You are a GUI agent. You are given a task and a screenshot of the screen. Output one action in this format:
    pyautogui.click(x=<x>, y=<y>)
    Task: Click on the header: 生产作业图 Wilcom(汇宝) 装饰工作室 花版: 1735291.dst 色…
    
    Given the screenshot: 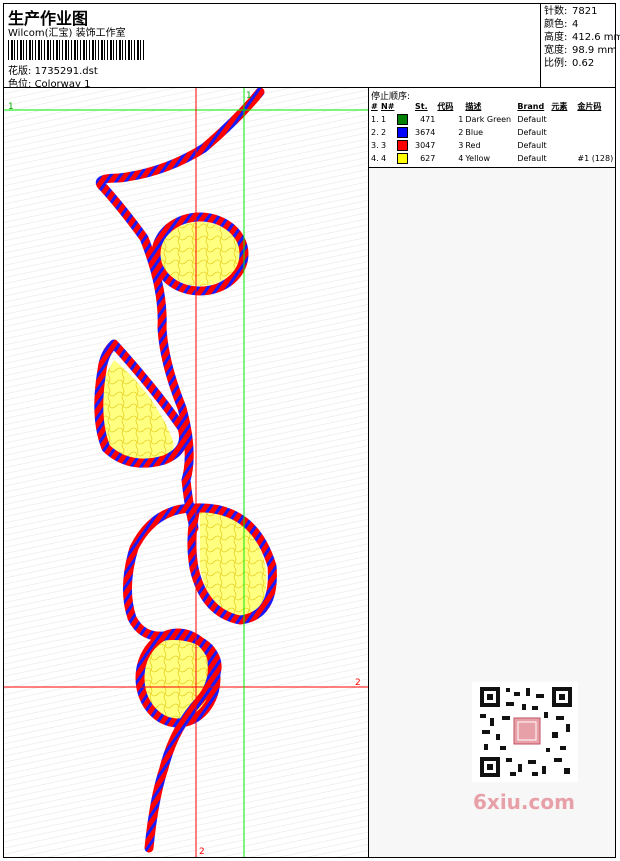 What is the action you would take?
    pyautogui.click(x=271, y=46)
    